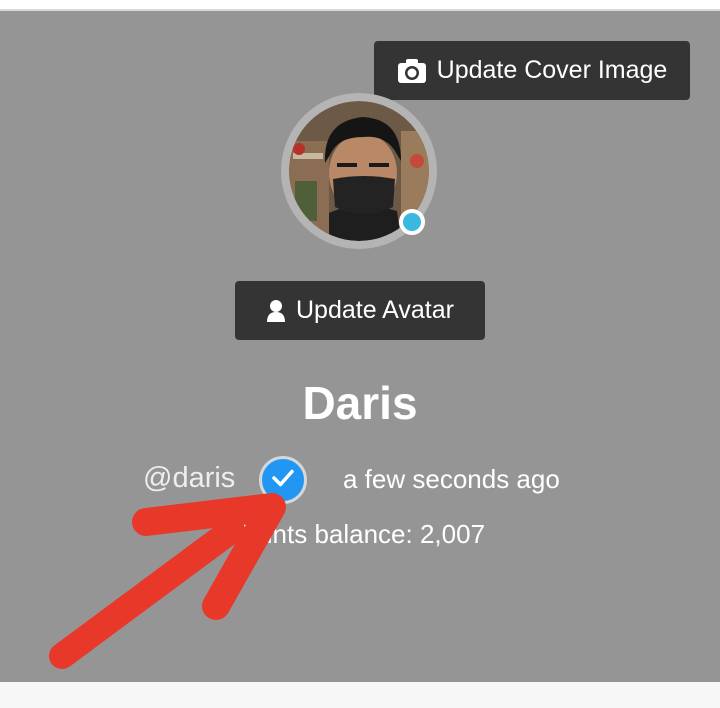 The width and height of the screenshot is (720, 708). Describe the element at coordinates (375, 310) in the screenshot. I see `update-avatar-label: Update Avatar` at that location.